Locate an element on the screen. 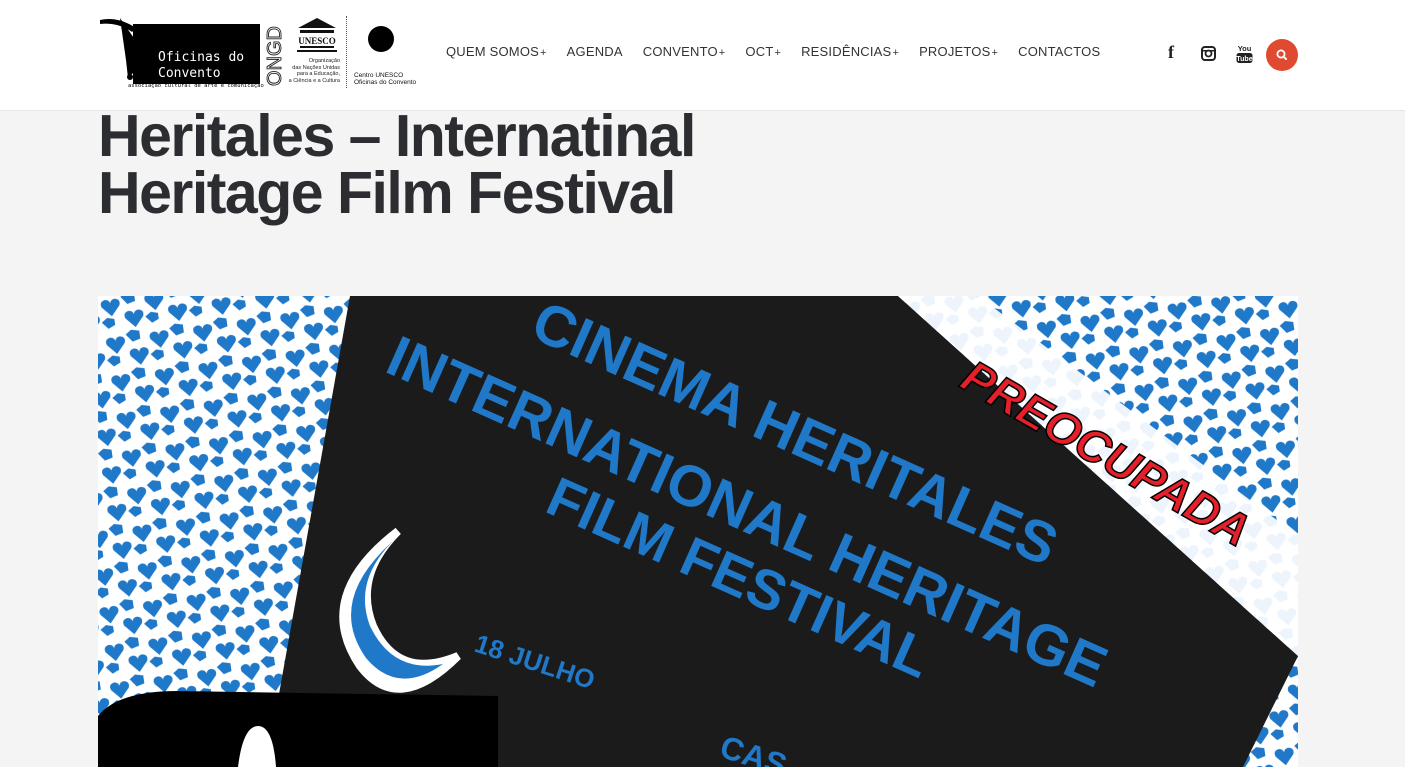 Image resolution: width=1405 pixels, height=767 pixels. poster-bottom-shape is located at coordinates (298, 729).